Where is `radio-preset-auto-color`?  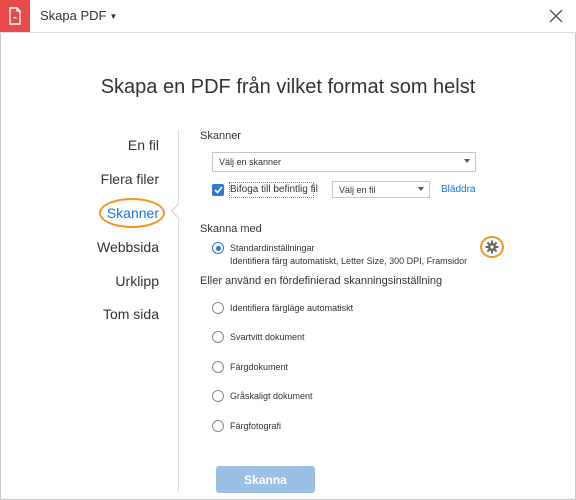
radio-preset-auto-color is located at coordinates (218, 308).